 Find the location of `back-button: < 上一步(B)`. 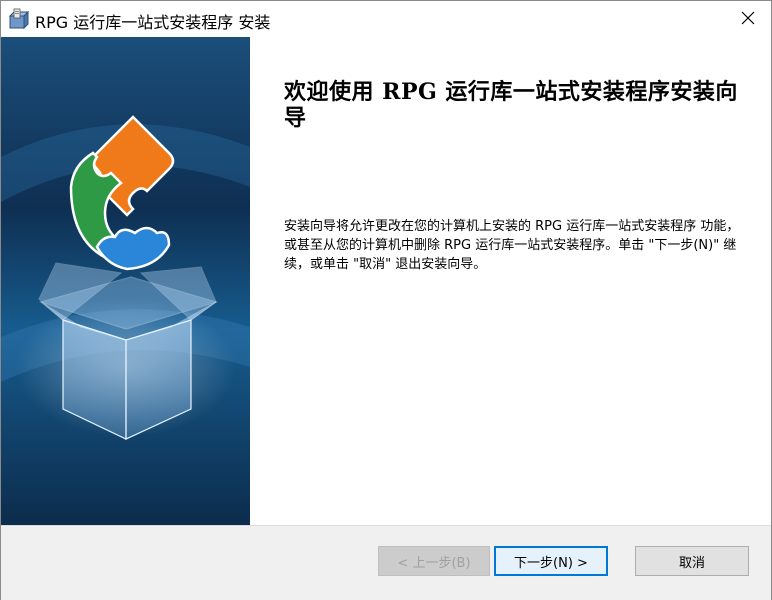

back-button: < 上一步(B) is located at coordinates (434, 561).